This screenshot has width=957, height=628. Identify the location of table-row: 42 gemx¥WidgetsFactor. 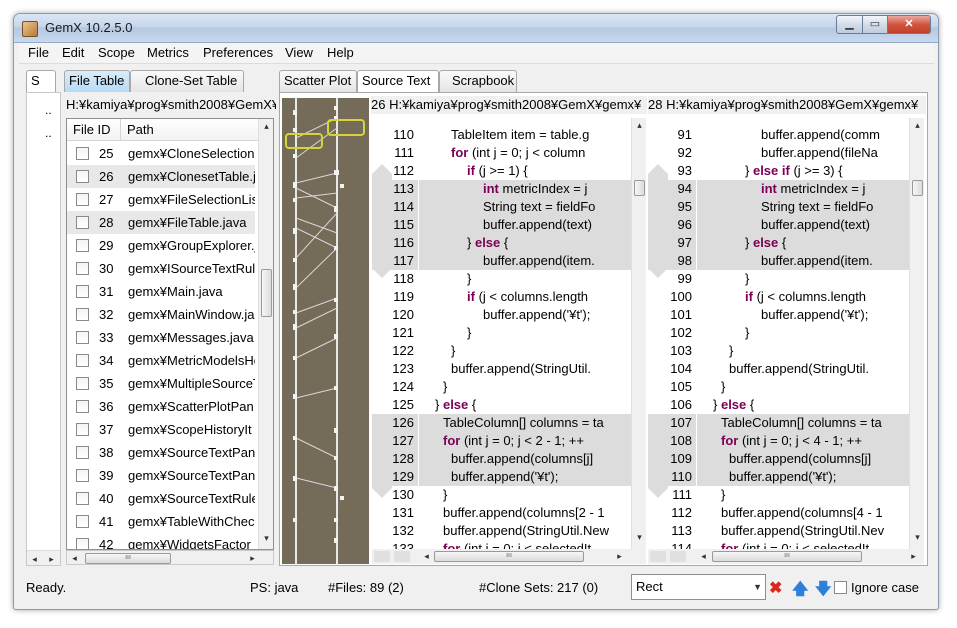
(161, 541).